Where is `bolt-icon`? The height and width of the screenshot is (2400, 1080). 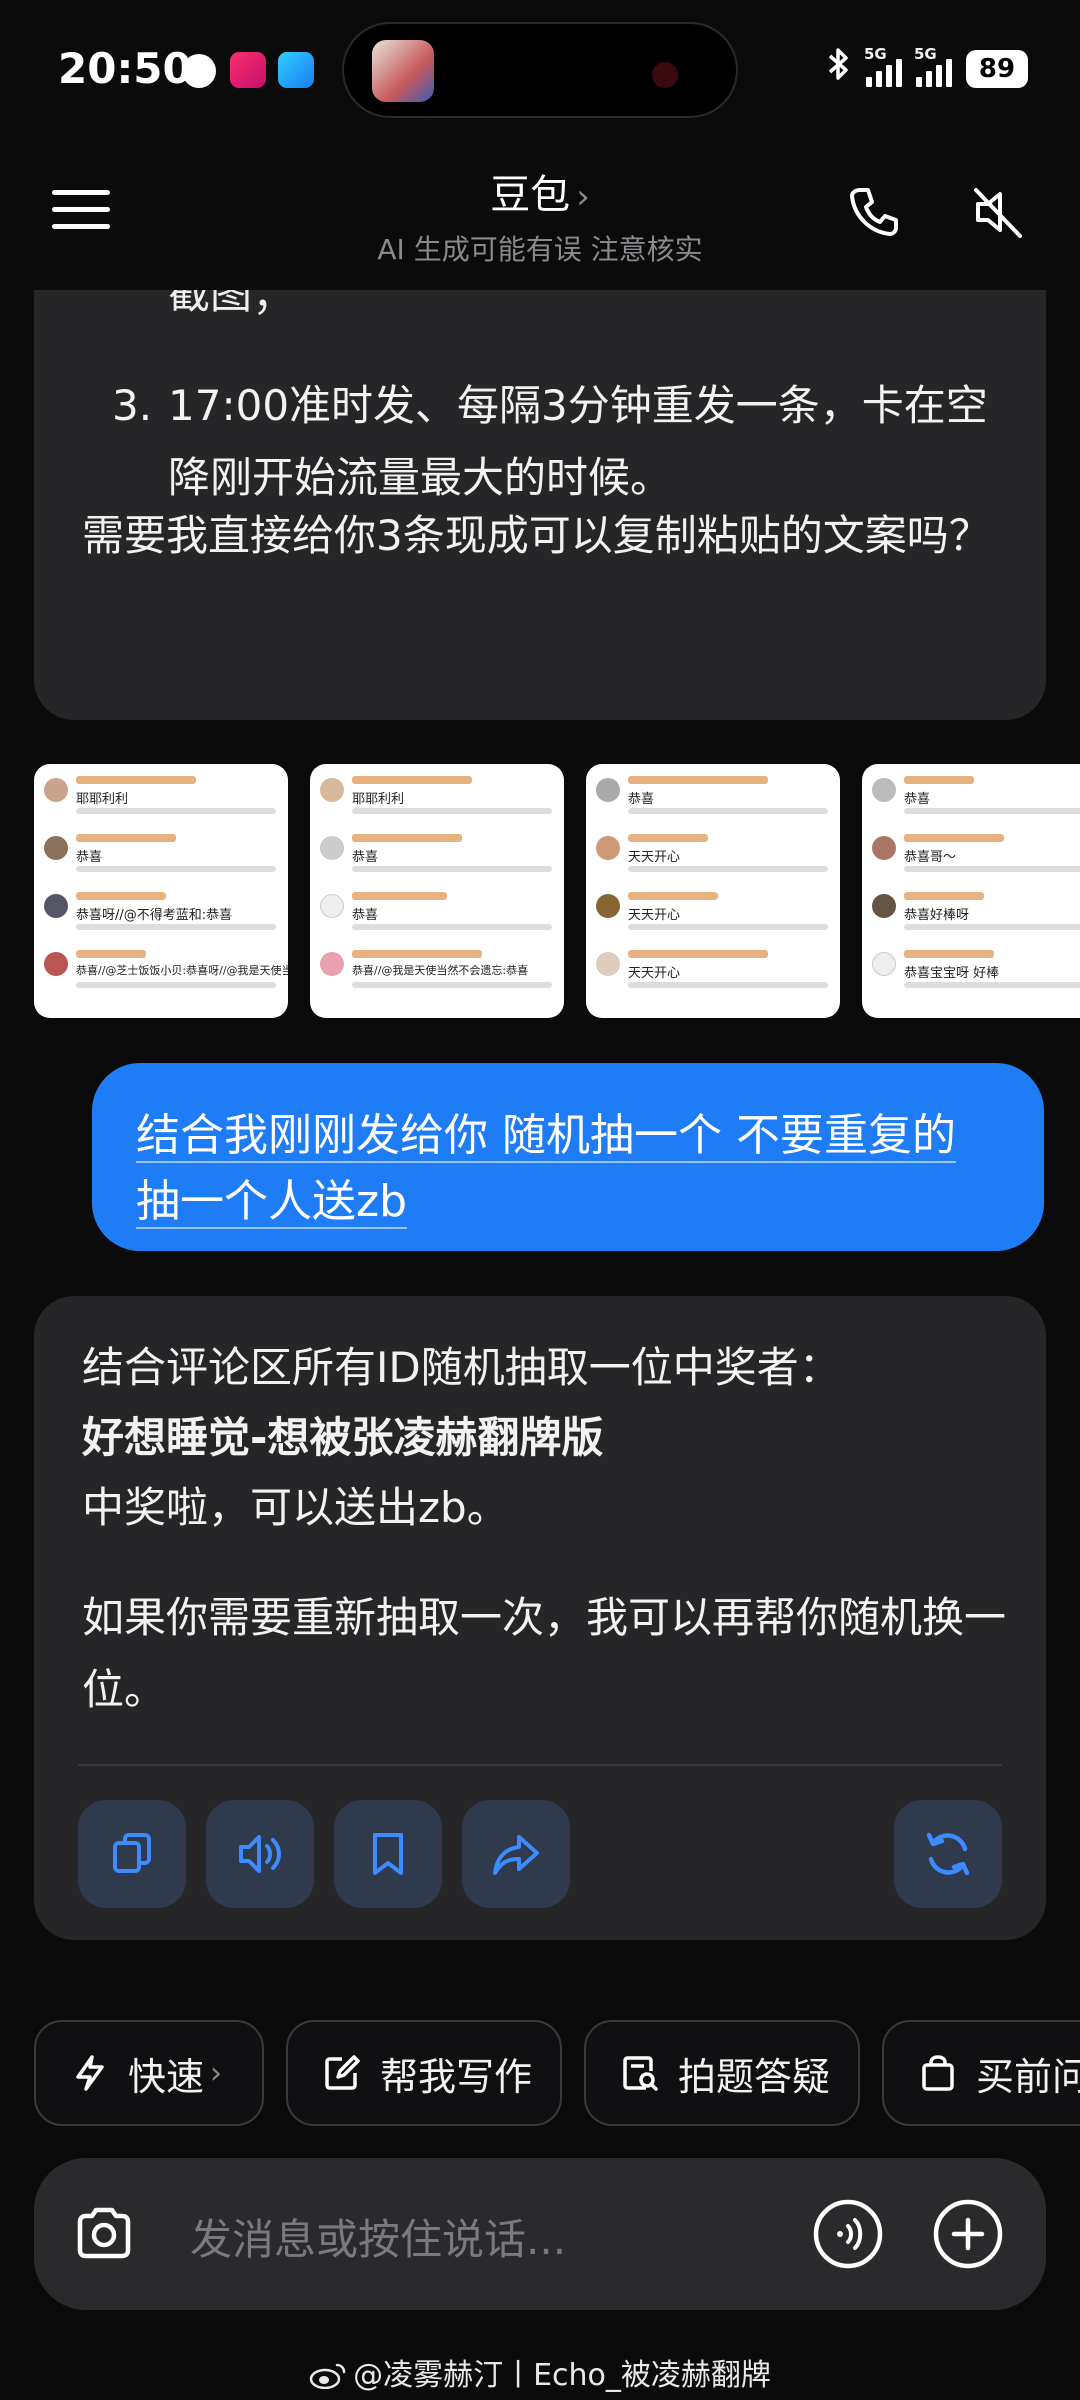
bolt-icon is located at coordinates (90, 2073).